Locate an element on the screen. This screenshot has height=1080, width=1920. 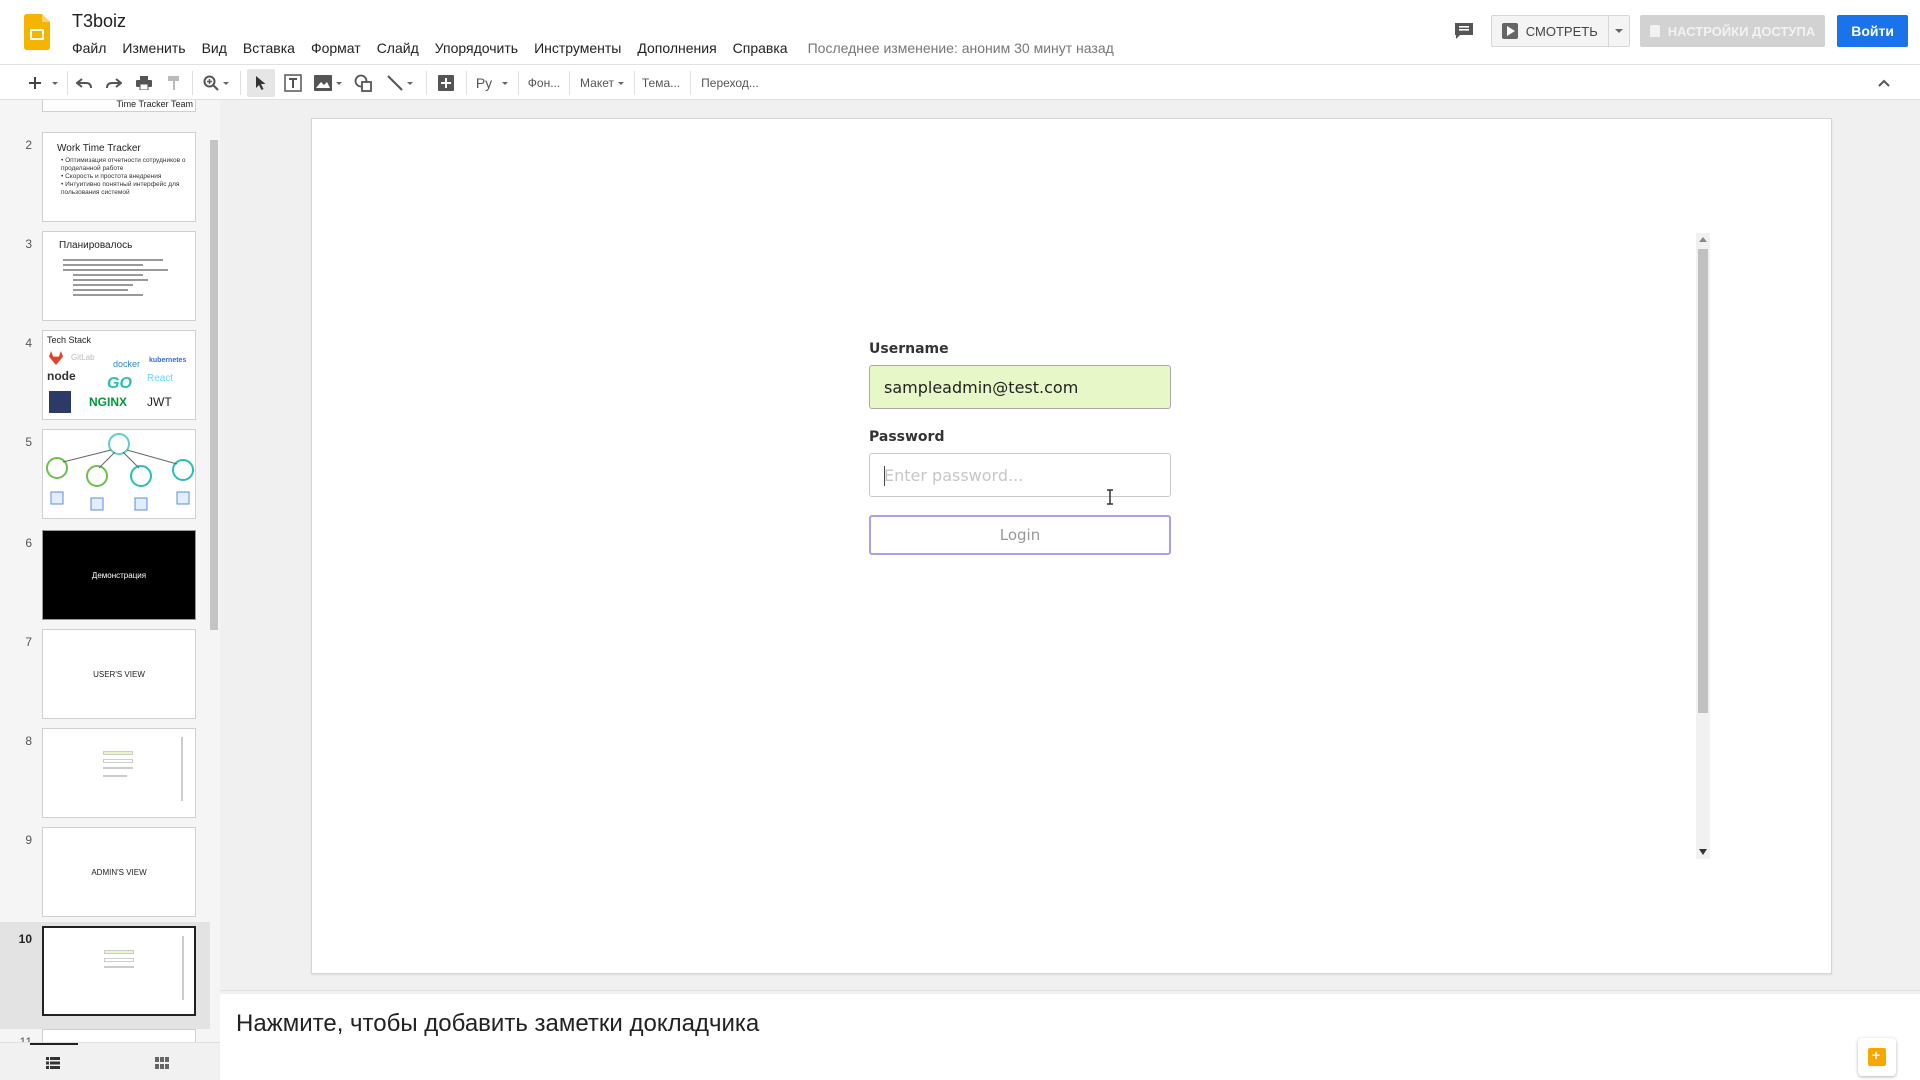
new-slide-dropdown is located at coordinates (55, 83).